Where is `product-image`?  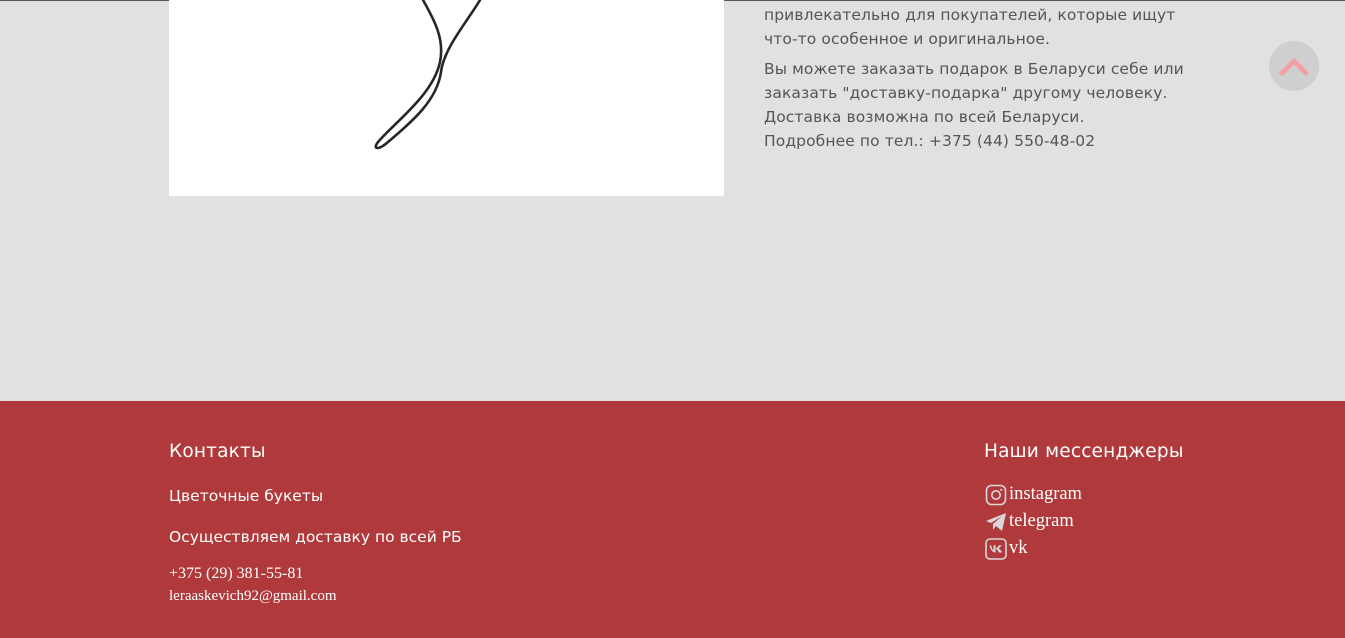 product-image is located at coordinates (446, 98).